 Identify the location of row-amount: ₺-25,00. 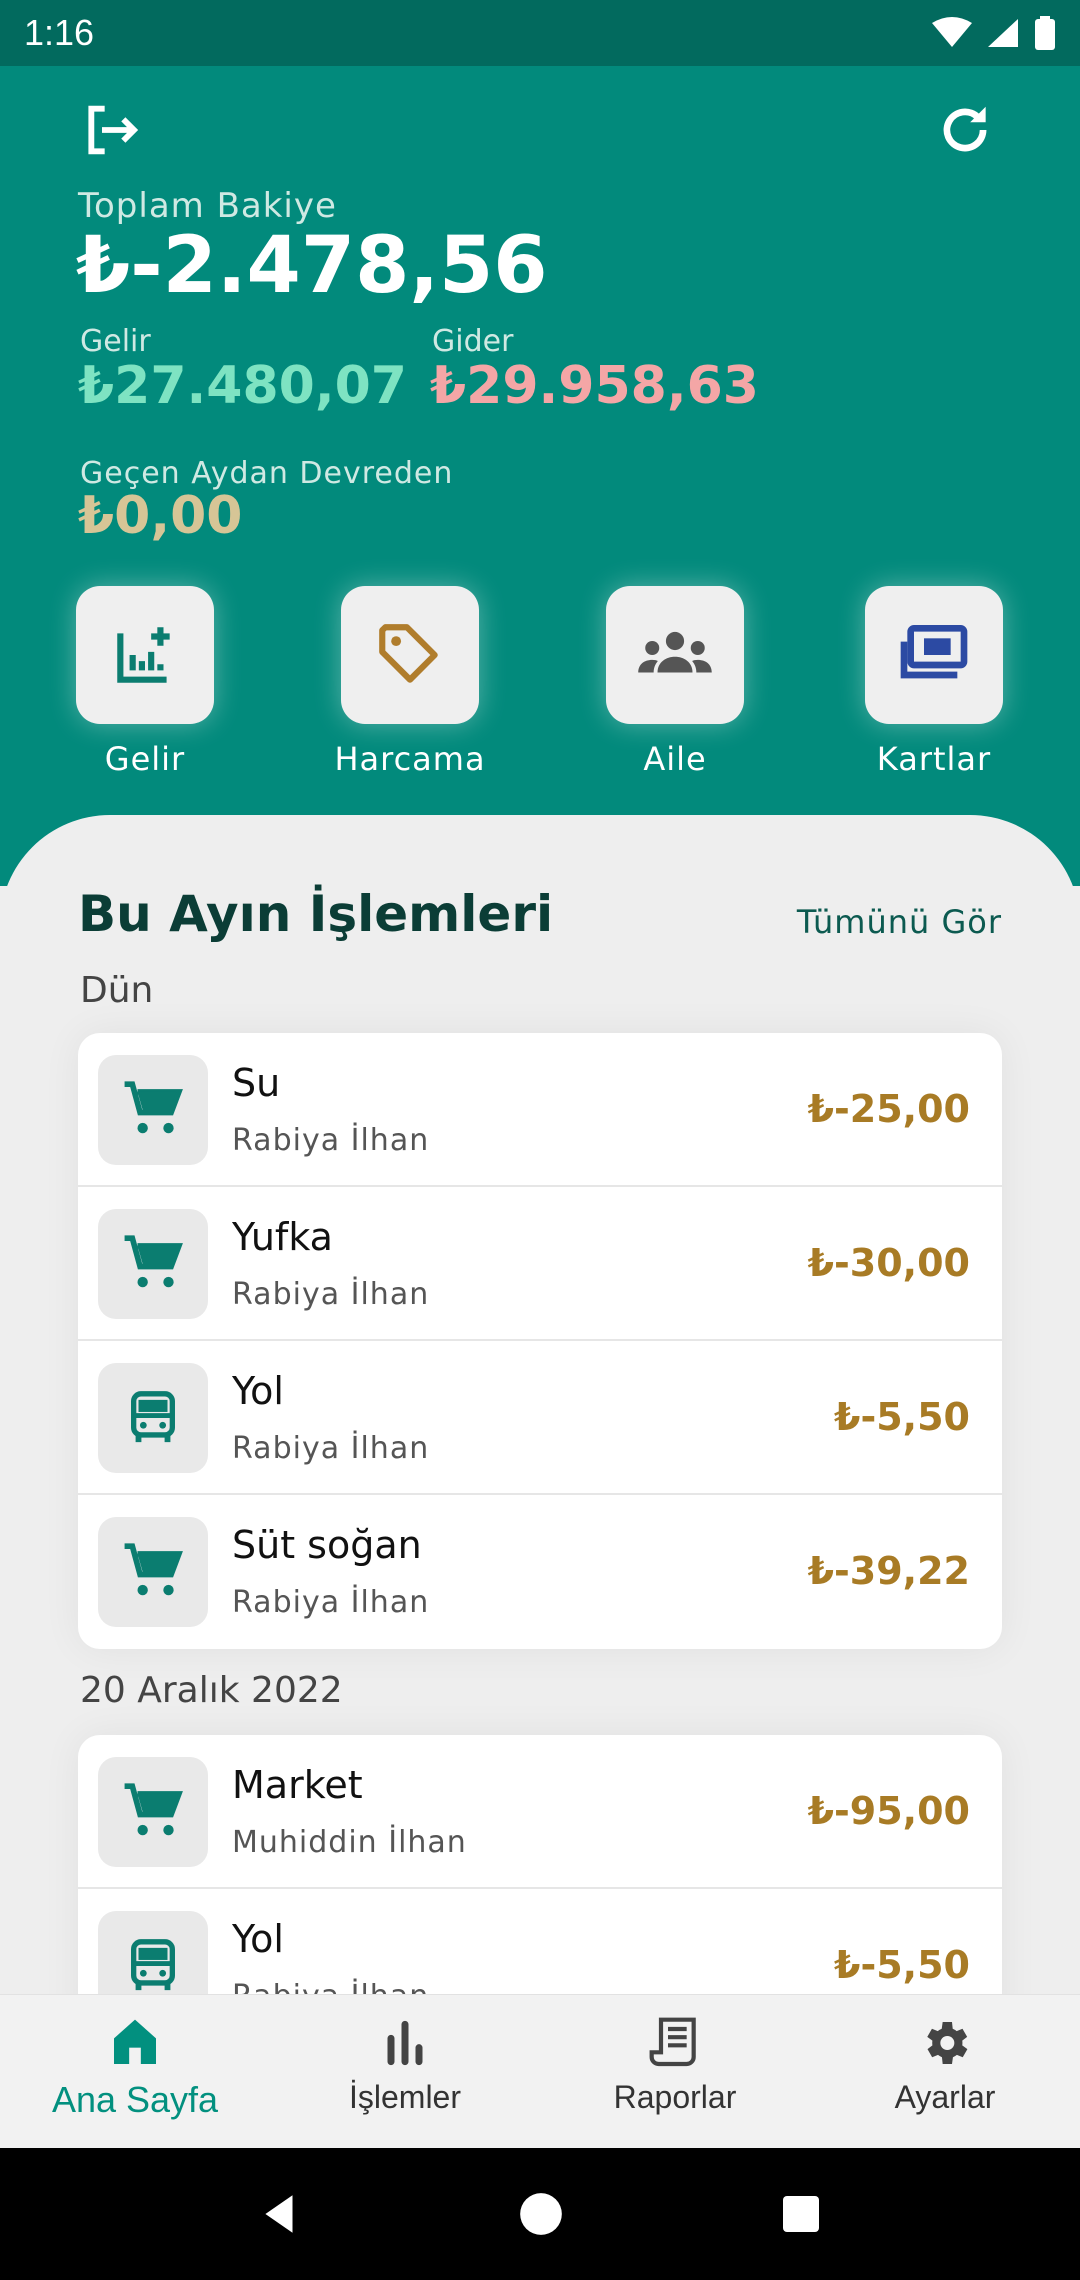
(888, 1109).